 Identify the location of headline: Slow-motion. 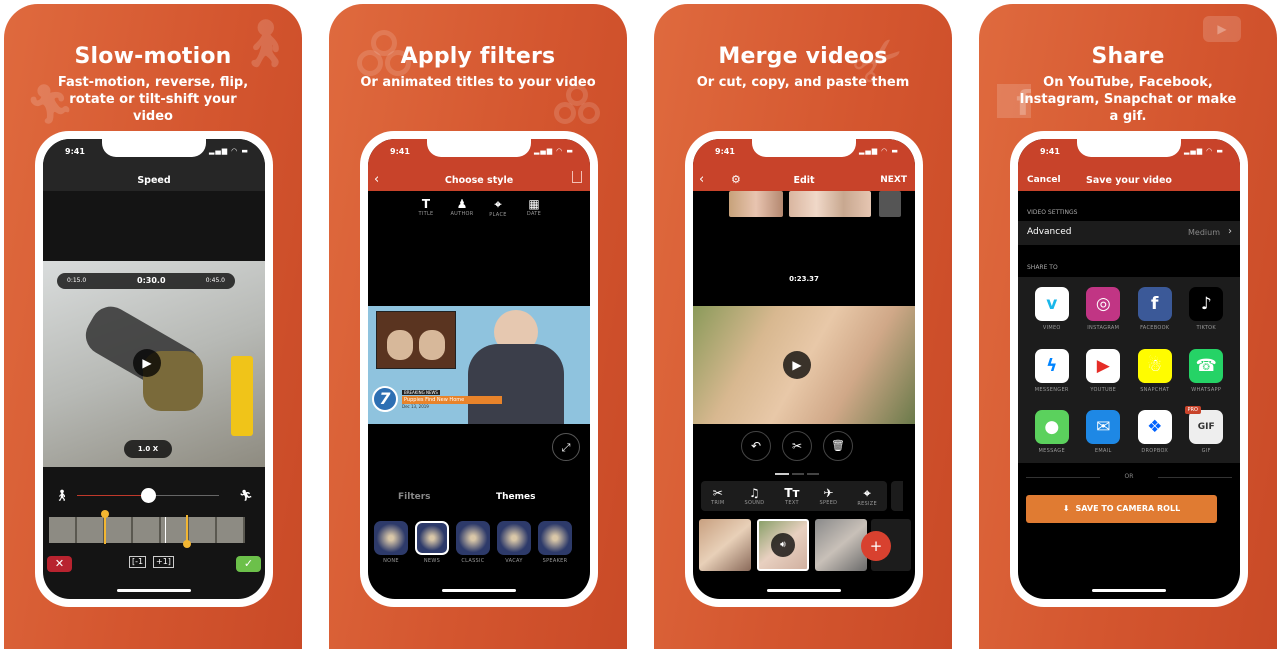
(153, 56).